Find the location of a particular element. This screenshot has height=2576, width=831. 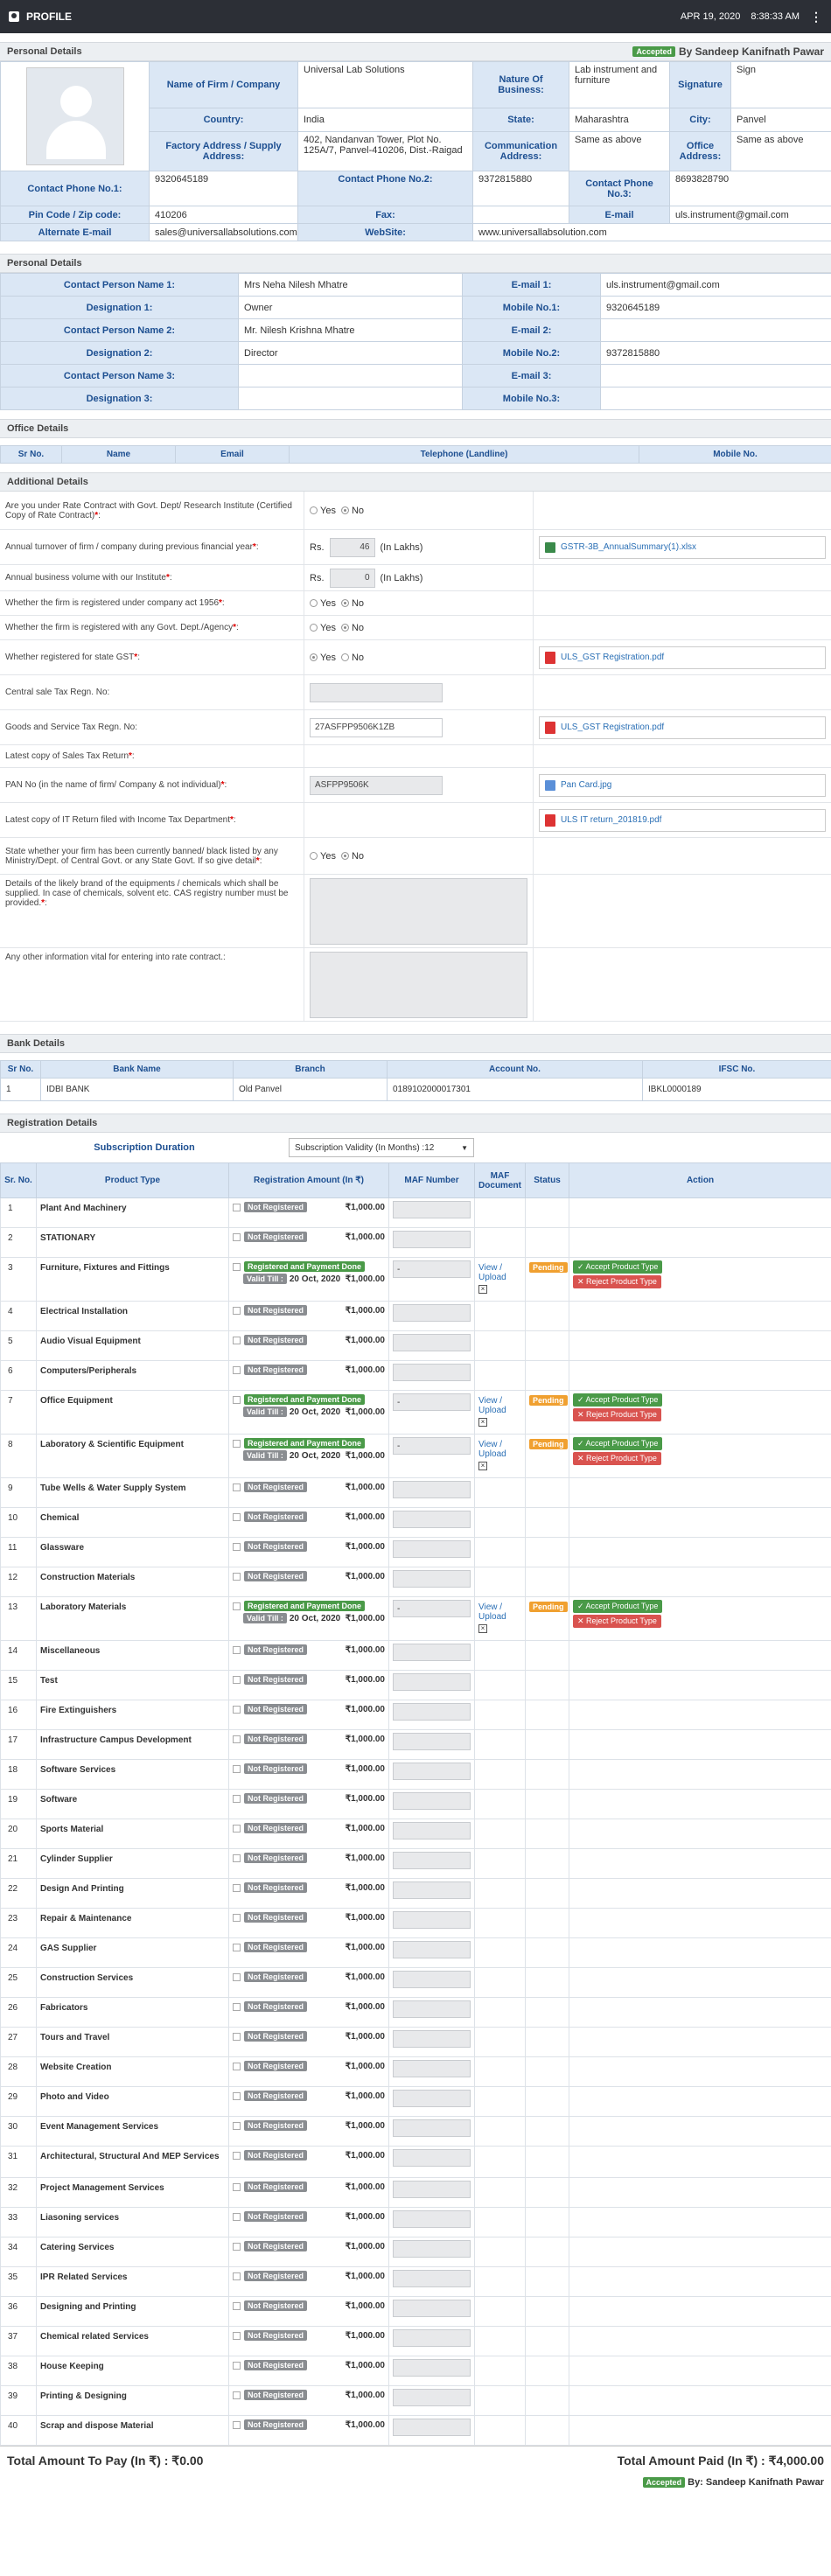

turnover-input: 46 is located at coordinates (352, 547).